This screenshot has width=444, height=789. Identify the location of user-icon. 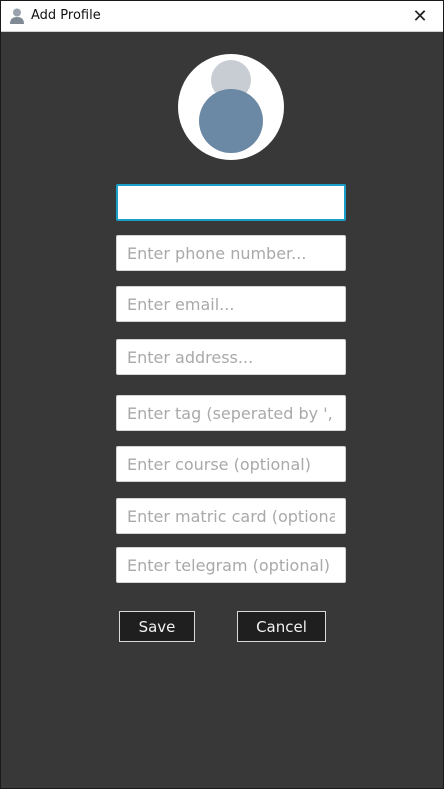
(17, 16).